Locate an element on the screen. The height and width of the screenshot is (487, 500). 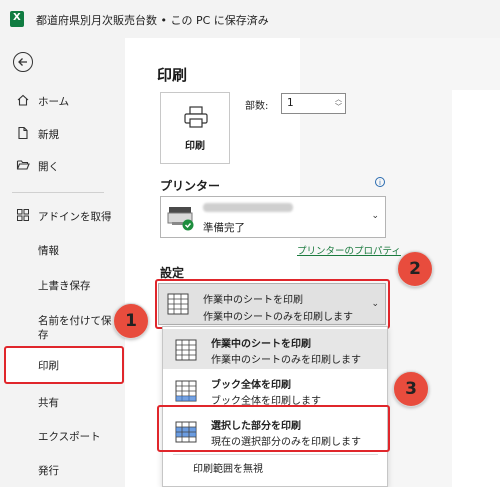
step-badge-2: 2 is located at coordinates (415, 269).